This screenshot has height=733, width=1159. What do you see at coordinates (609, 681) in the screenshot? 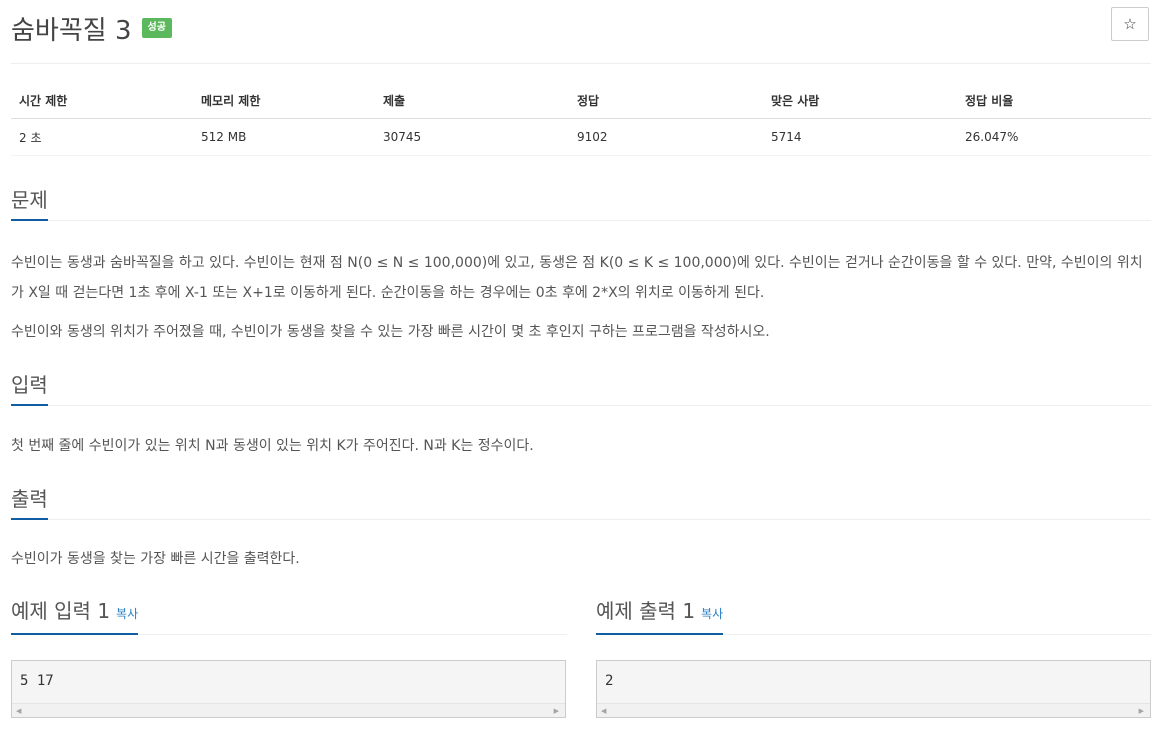
I see `sample-output-content: 2` at bounding box center [609, 681].